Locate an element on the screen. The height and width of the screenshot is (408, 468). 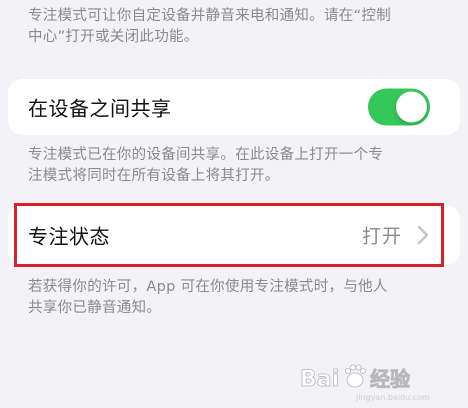
share-across-devices-row: 在设备之间共享 is located at coordinates (234, 107).